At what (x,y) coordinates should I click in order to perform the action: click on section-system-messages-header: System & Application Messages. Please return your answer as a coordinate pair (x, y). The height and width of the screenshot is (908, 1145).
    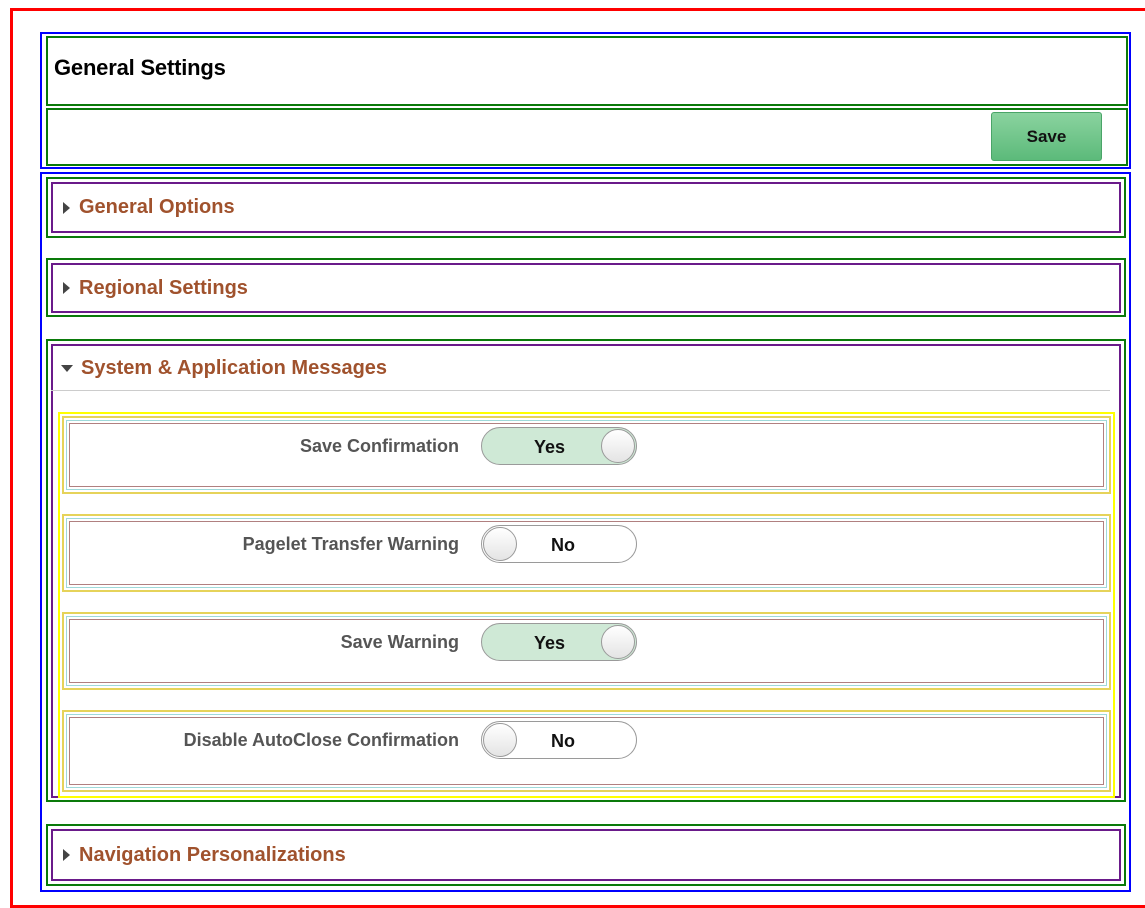
    Looking at the image, I should click on (586, 368).